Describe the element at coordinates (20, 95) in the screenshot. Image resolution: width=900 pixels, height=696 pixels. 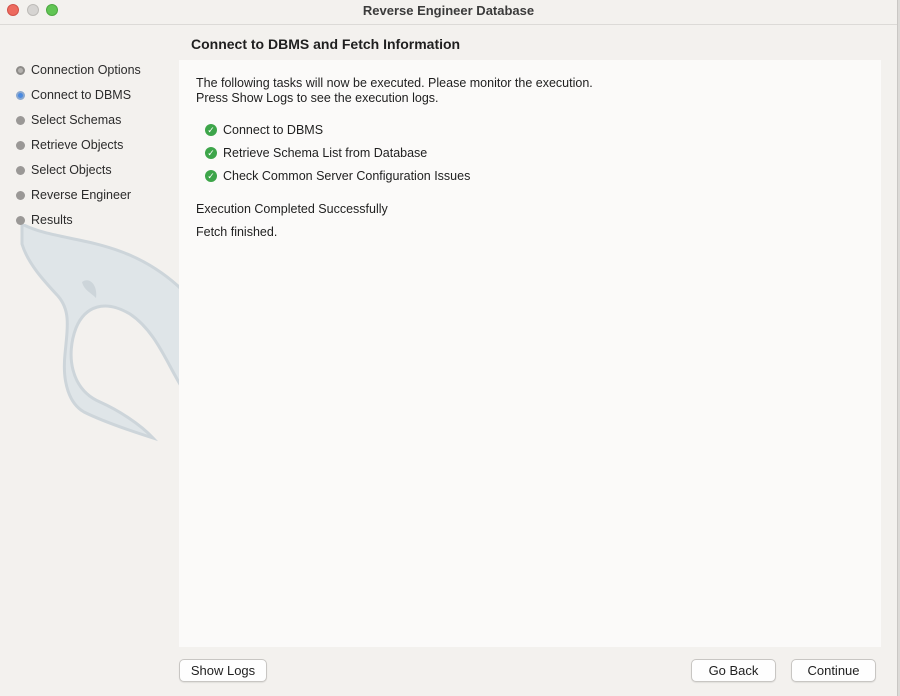
I see `step-current-indicator` at that location.